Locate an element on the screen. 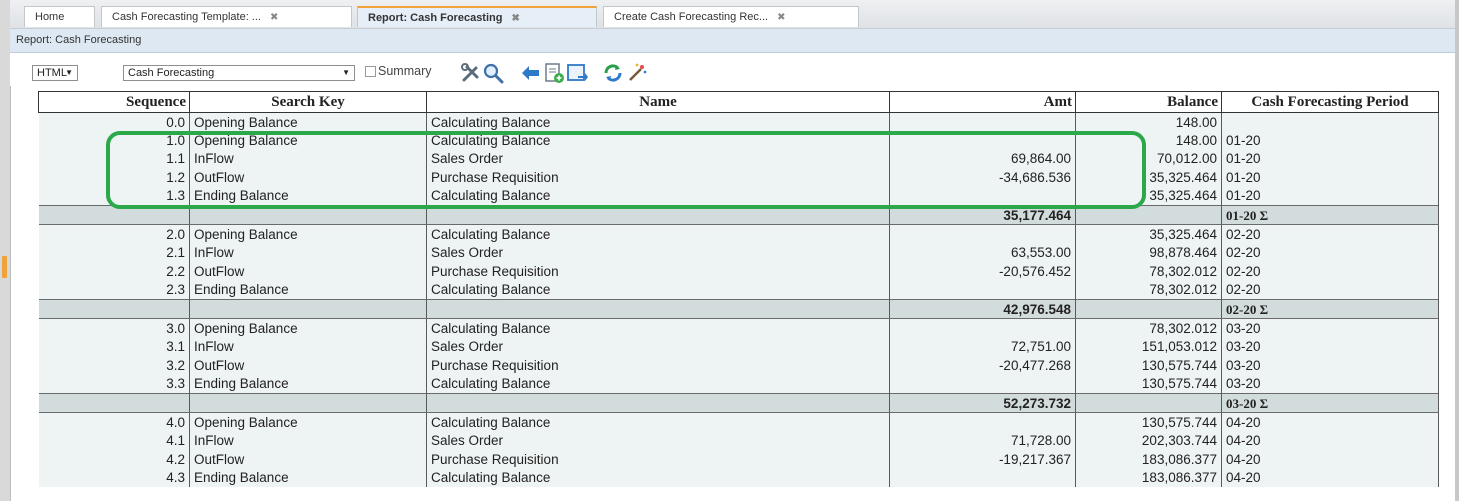  column-header-name: Name is located at coordinates (658, 102).